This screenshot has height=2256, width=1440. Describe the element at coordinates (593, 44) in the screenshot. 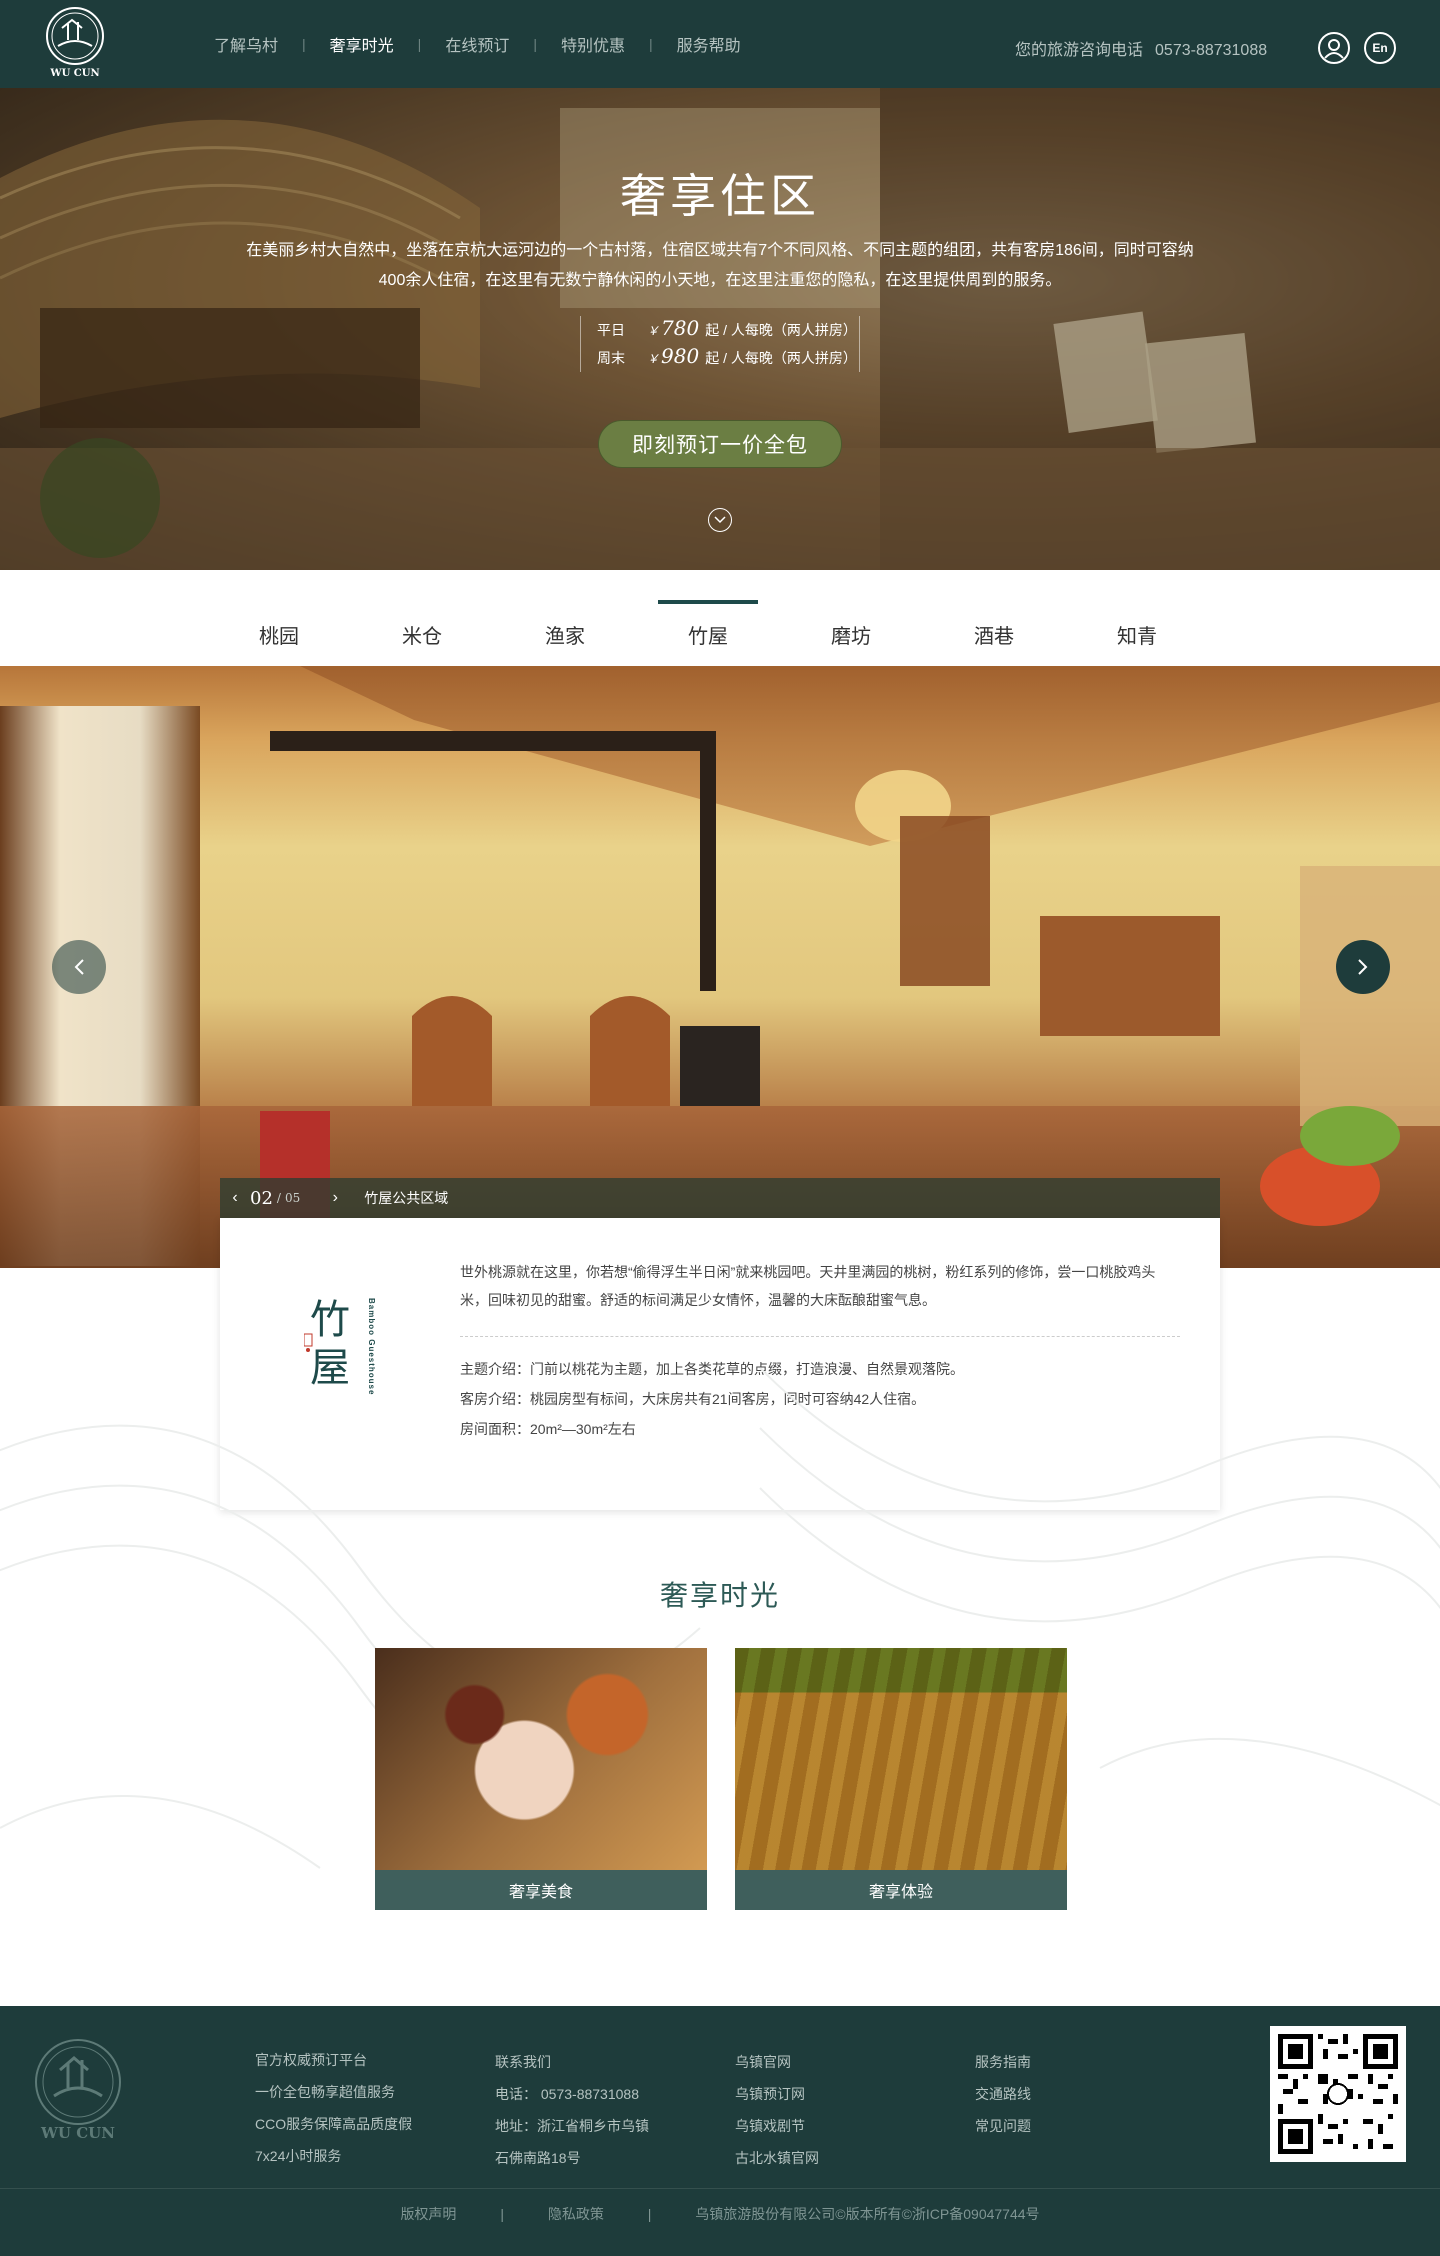

I see `nav-offers: 特别优惠` at that location.